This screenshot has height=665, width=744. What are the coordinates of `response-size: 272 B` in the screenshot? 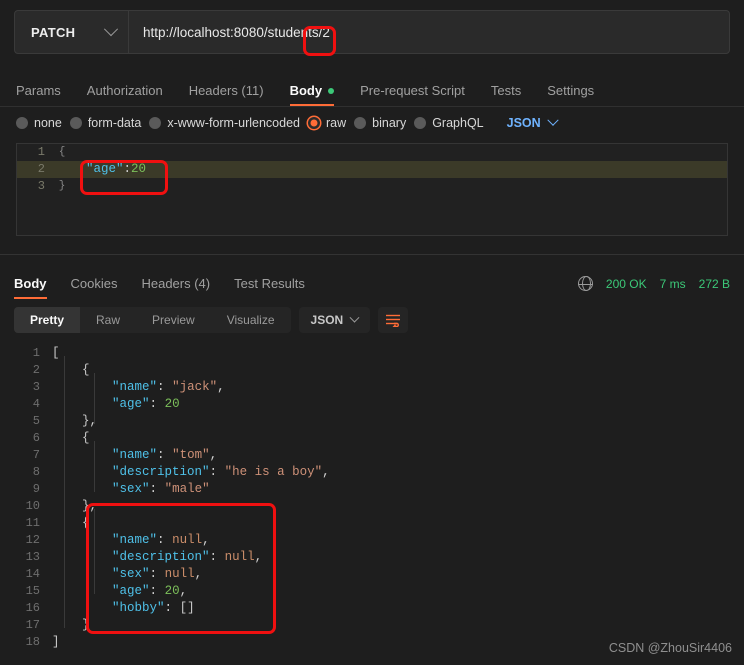 It's located at (714, 283).